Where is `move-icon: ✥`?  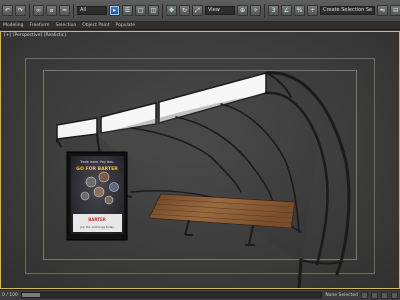 move-icon: ✥ is located at coordinates (171, 10).